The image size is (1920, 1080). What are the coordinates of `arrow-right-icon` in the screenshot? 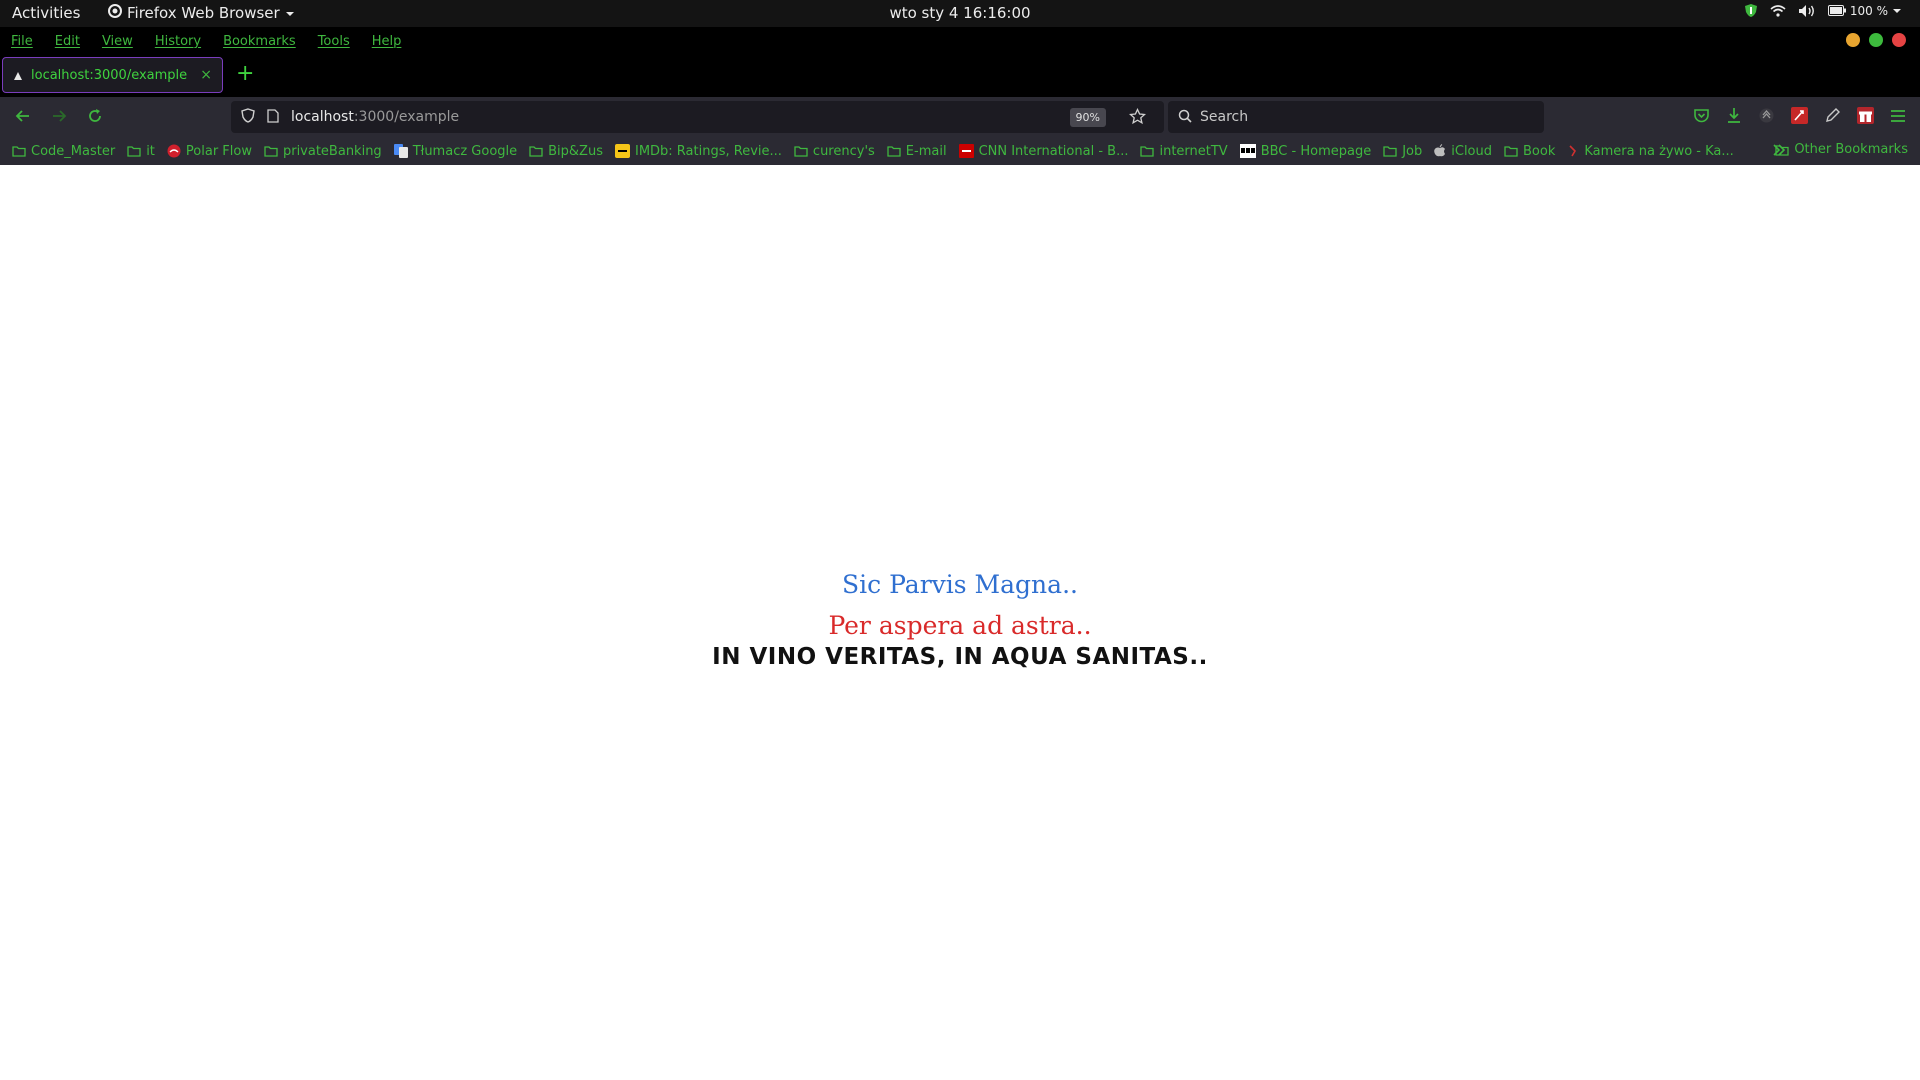 It's located at (60, 116).